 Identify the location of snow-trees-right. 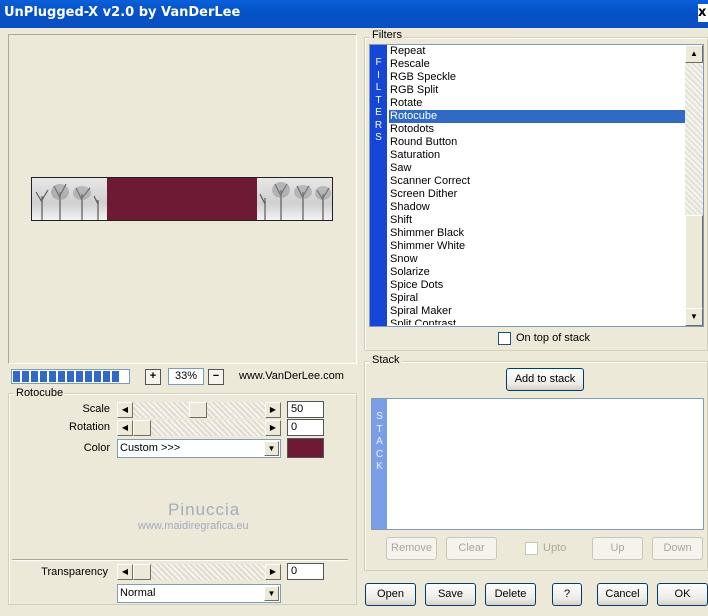
(294, 199).